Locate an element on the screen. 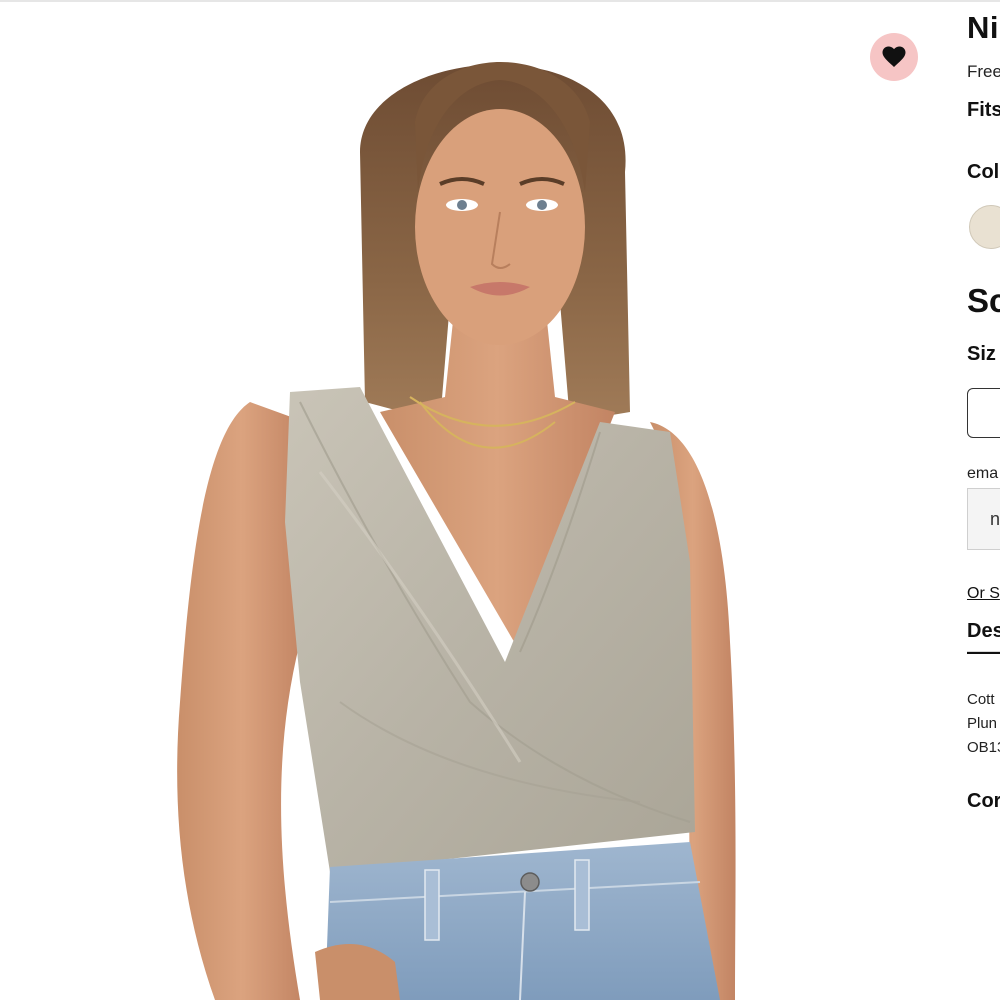 The width and height of the screenshot is (1000, 1000). email-label: ema is located at coordinates (983, 473).